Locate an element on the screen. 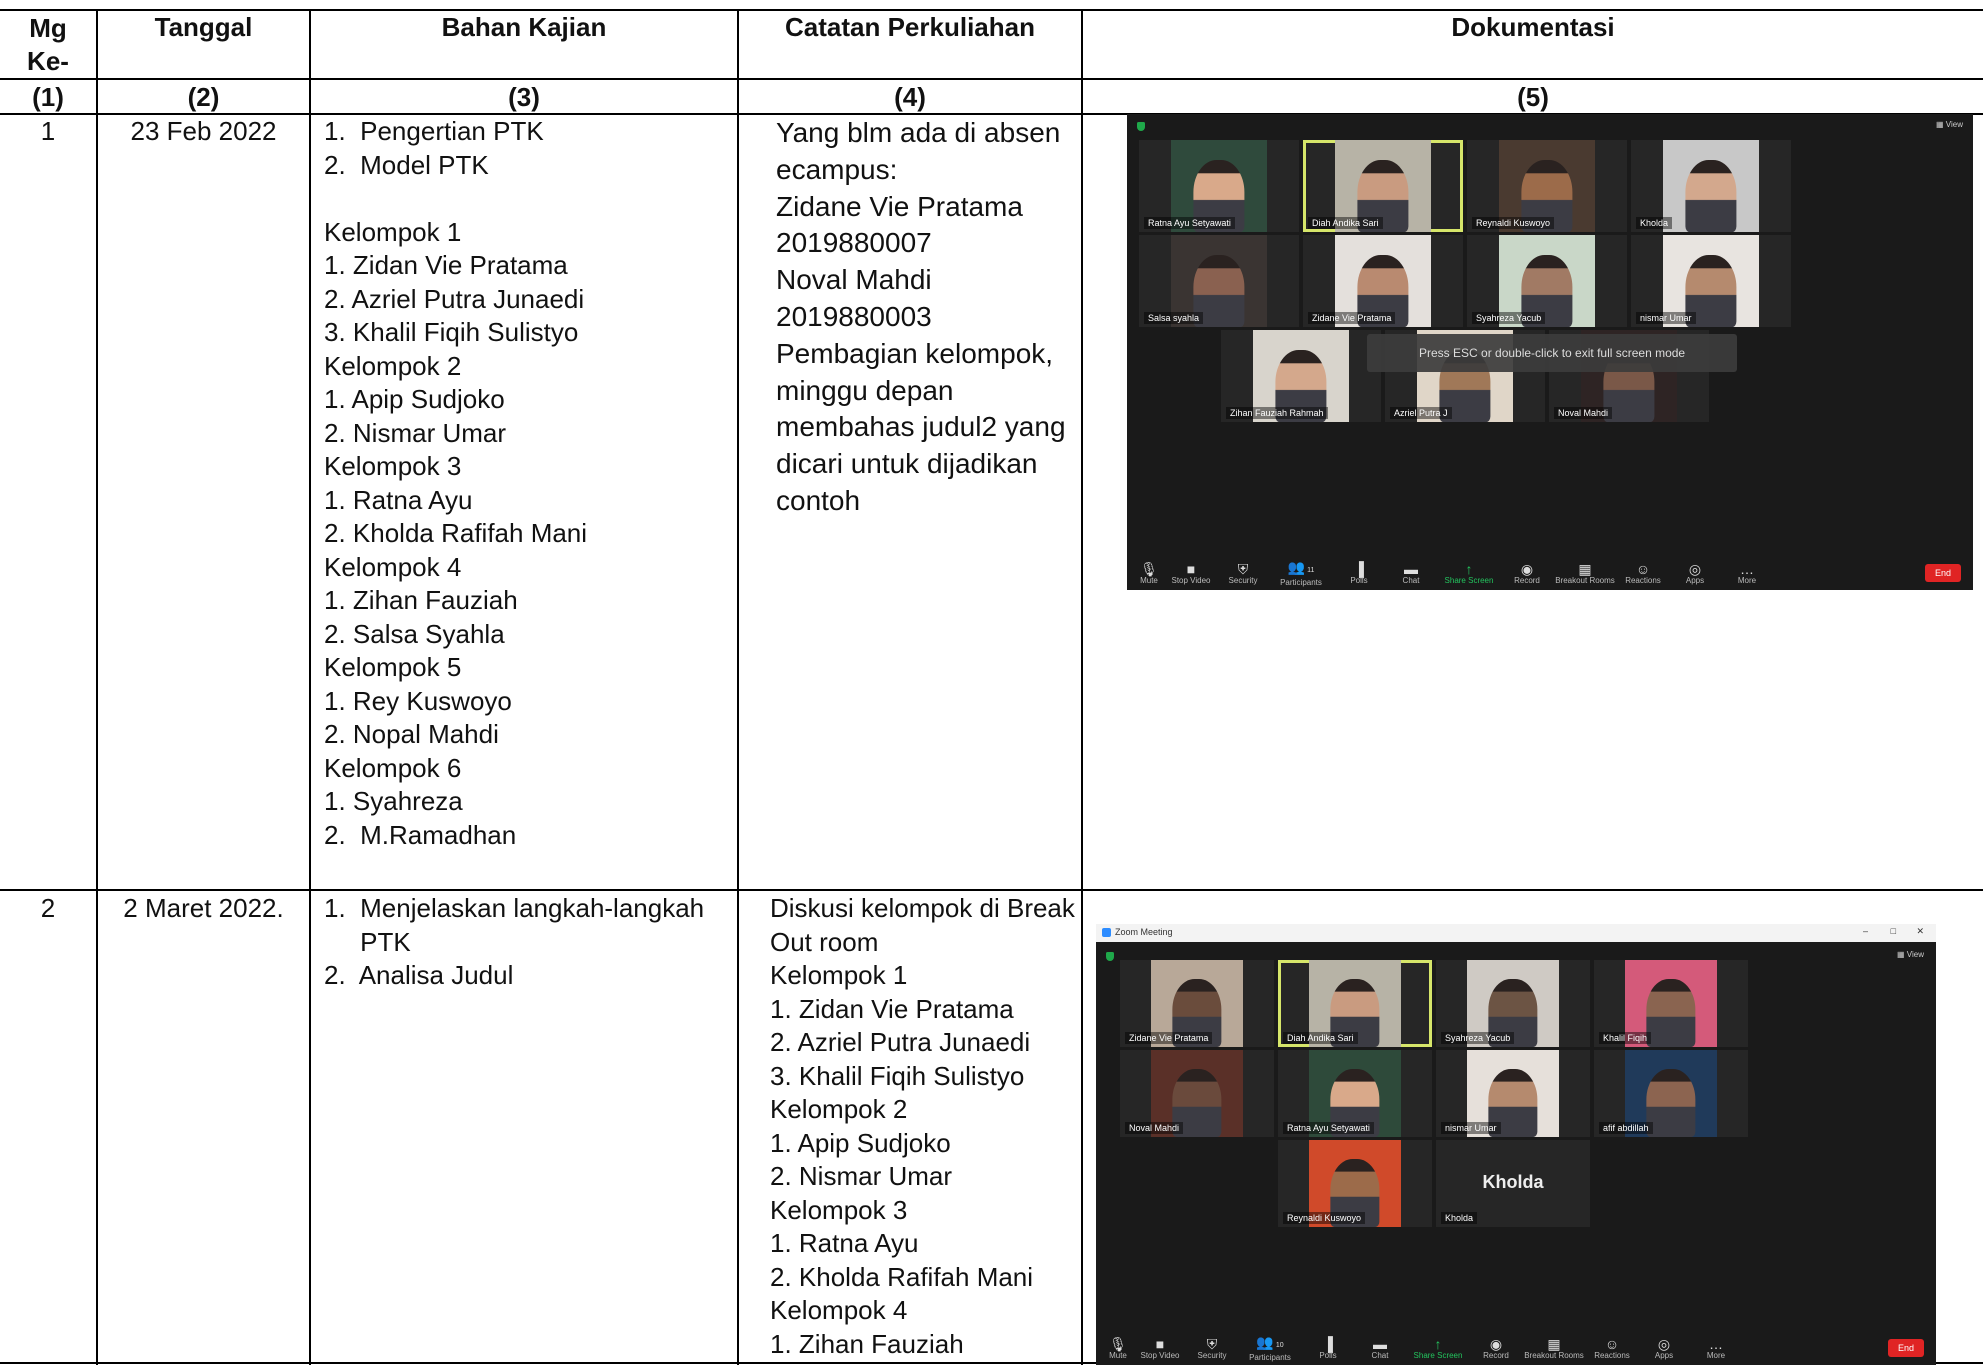 Image resolution: width=1983 pixels, height=1365 pixels. col3-right-border is located at coordinates (738, 687).